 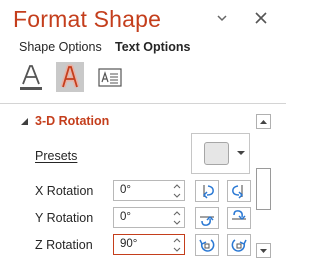 I want to click on section-title: 3-D Rotation, so click(x=72, y=121).